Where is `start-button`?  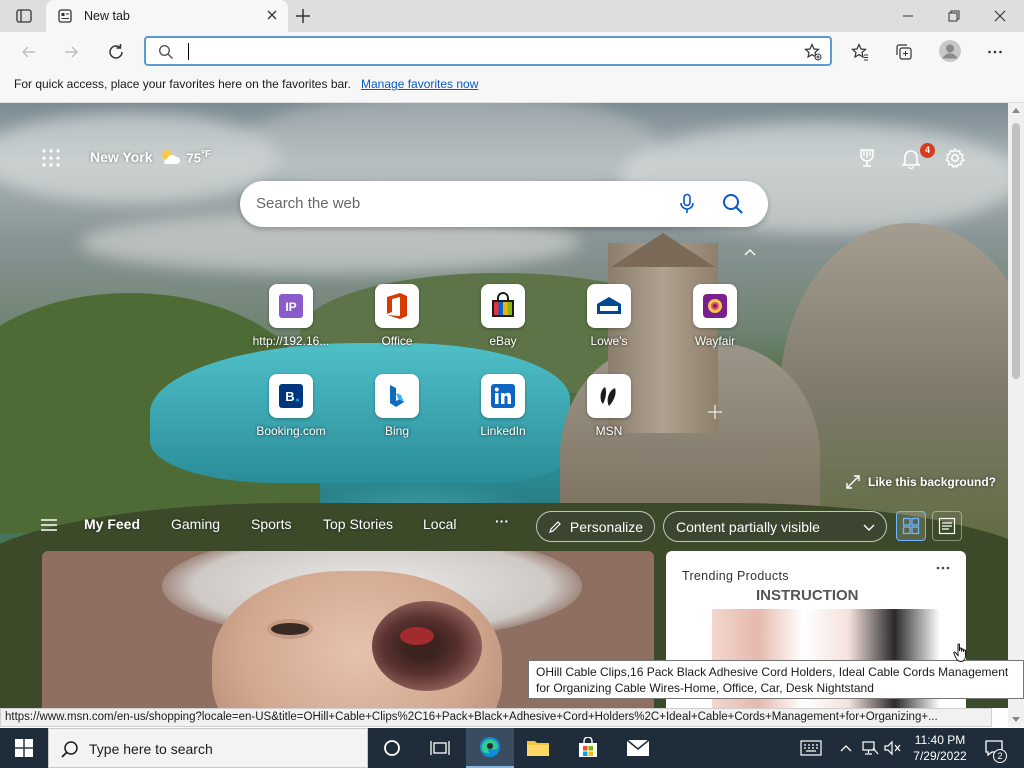 start-button is located at coordinates (24, 748).